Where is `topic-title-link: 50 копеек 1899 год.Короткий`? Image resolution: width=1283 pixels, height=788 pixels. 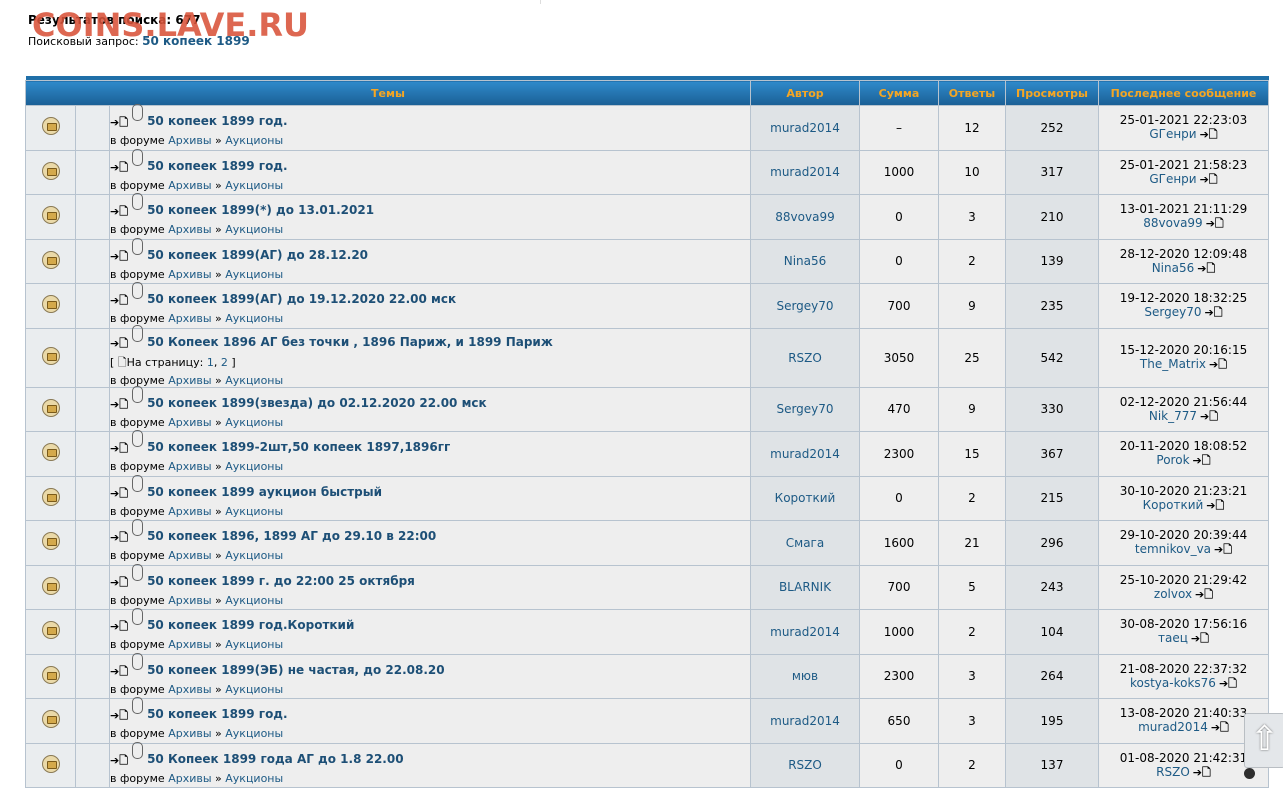
topic-title-link: 50 копеек 1899 год.Короткий is located at coordinates (250, 625).